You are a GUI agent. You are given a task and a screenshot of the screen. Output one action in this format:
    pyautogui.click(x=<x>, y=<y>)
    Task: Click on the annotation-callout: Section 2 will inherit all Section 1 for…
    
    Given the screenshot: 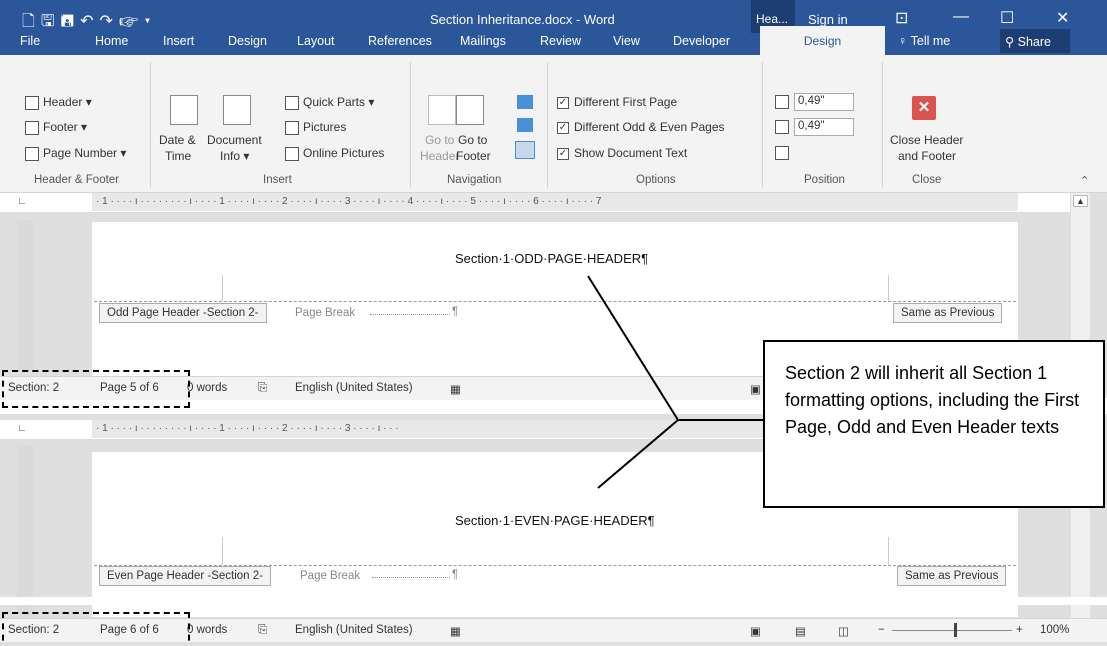 What is the action you would take?
    pyautogui.click(x=934, y=424)
    